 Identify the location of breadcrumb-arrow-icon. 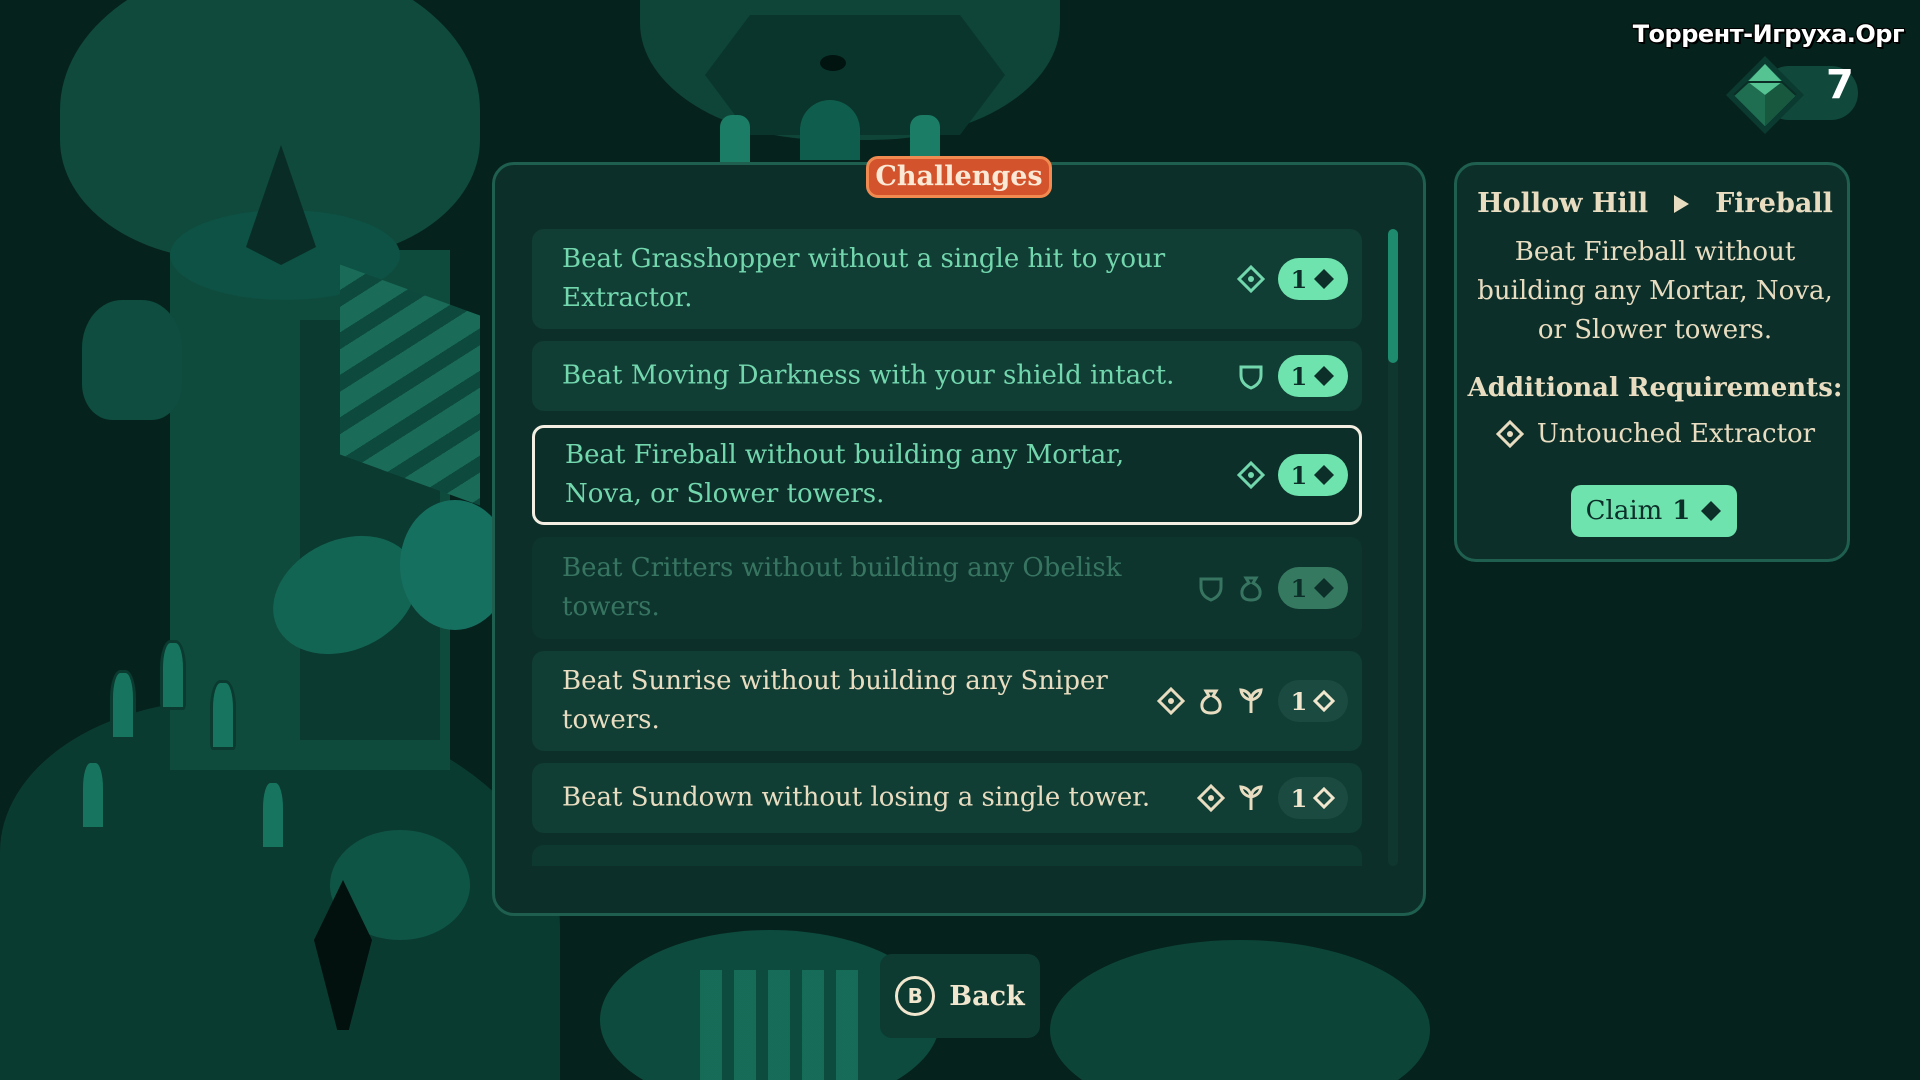
(1682, 203).